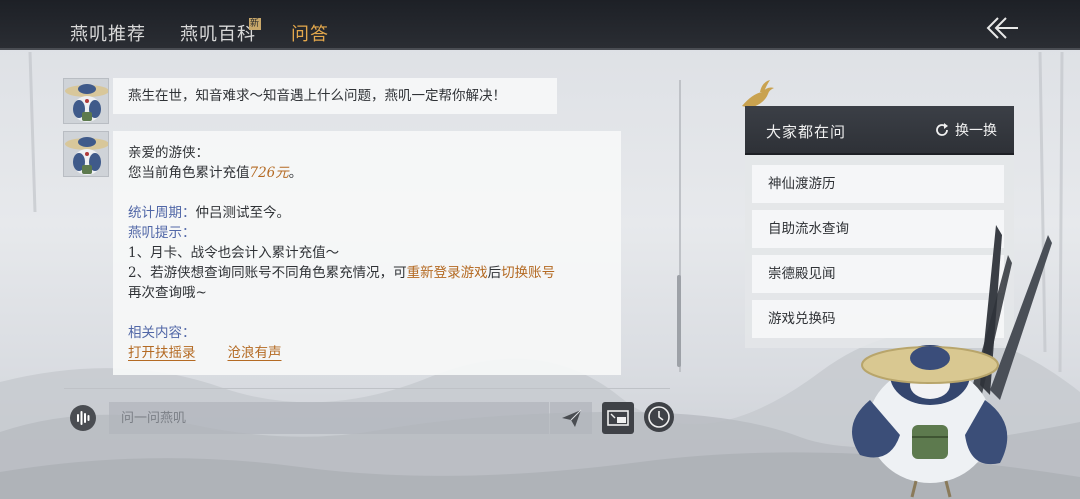 The image size is (1080, 499). I want to click on tab-encyclopedia: 燕叽百科 新, so click(220, 32).